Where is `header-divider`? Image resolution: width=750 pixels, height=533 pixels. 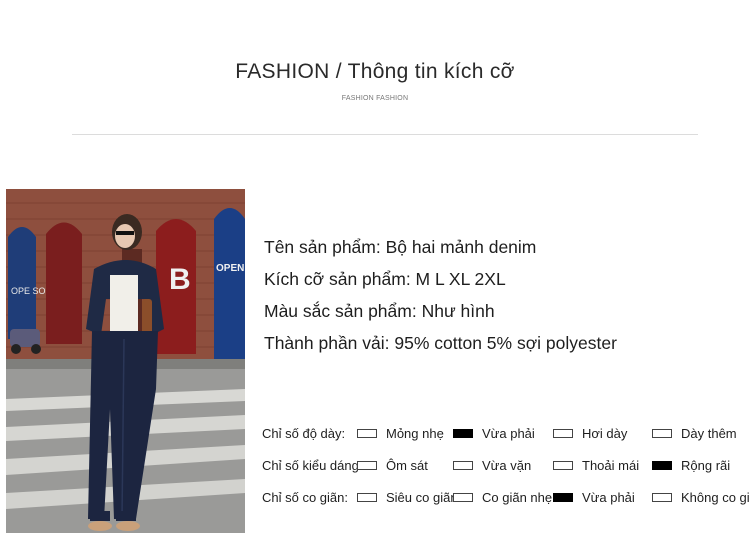
header-divider is located at coordinates (385, 134).